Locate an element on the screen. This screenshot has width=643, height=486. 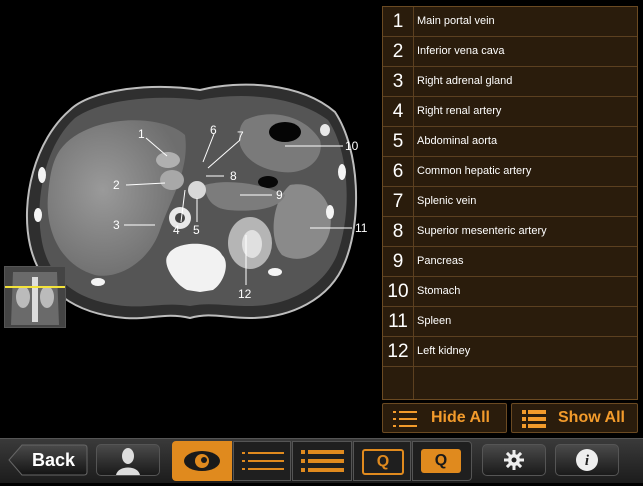
info-icon: i is located at coordinates (587, 460).